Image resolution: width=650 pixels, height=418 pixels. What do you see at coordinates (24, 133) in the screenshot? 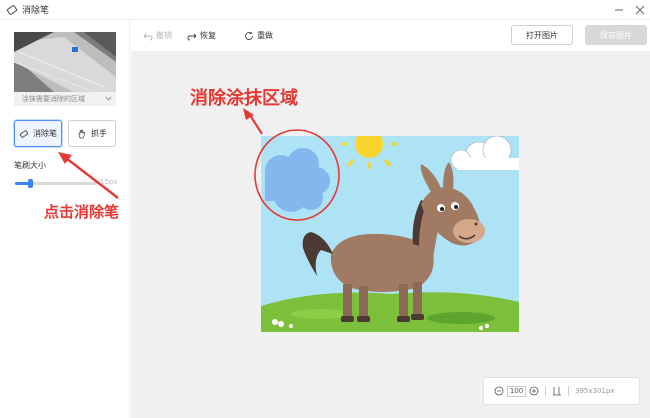
I see `eraser-icon` at bounding box center [24, 133].